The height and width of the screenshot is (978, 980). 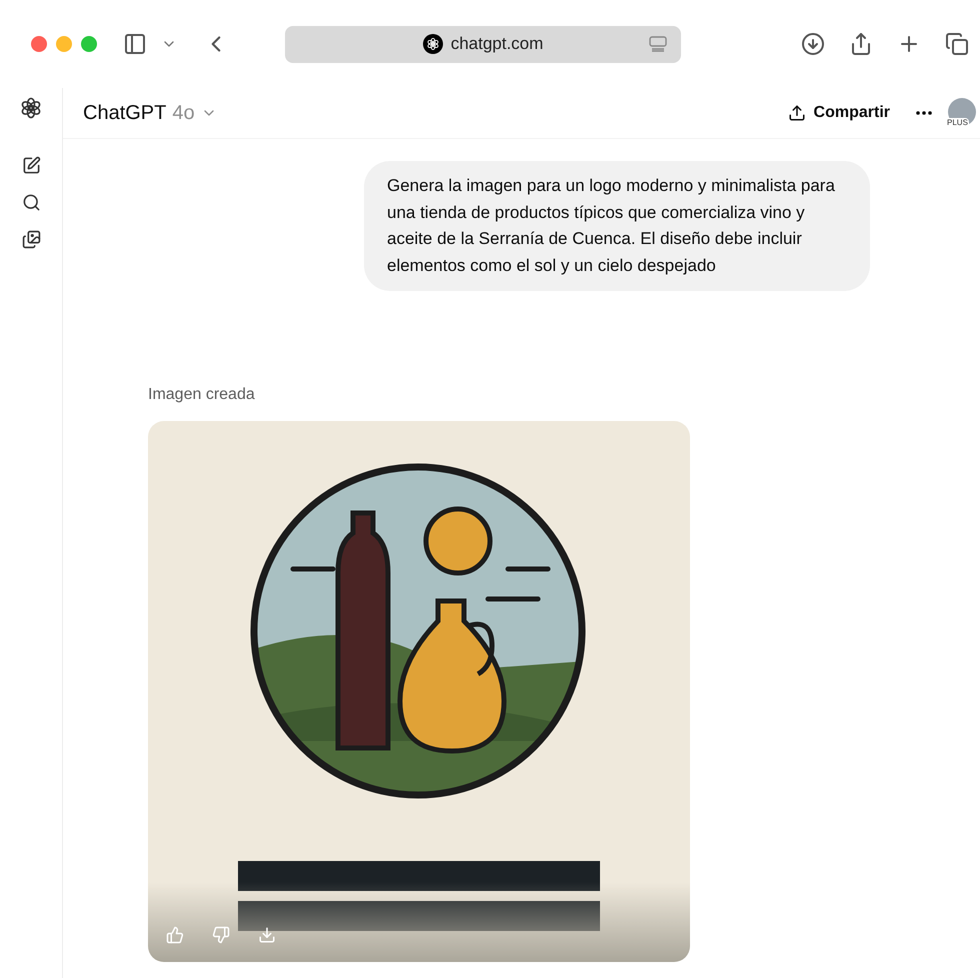 I want to click on thumbs-up-button, so click(x=175, y=935).